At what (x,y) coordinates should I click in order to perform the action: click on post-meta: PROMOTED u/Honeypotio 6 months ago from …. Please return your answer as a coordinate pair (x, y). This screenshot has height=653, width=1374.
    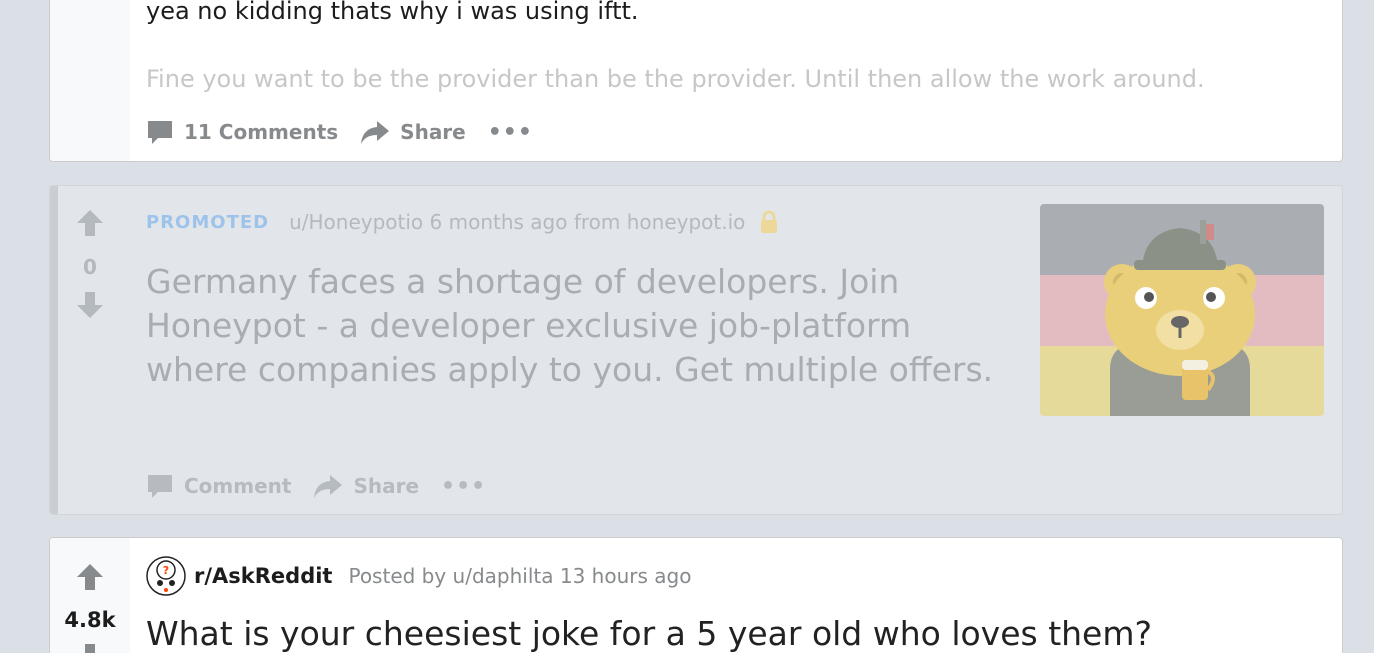
    Looking at the image, I should click on (462, 222).